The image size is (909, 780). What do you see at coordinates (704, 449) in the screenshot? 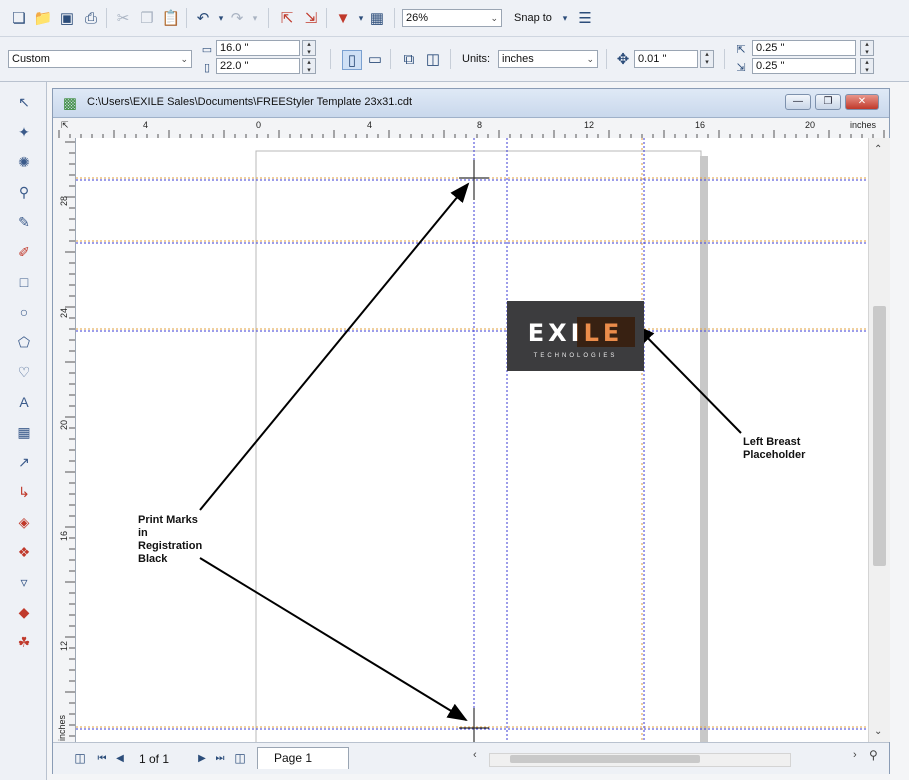
I see `page-shadow` at bounding box center [704, 449].